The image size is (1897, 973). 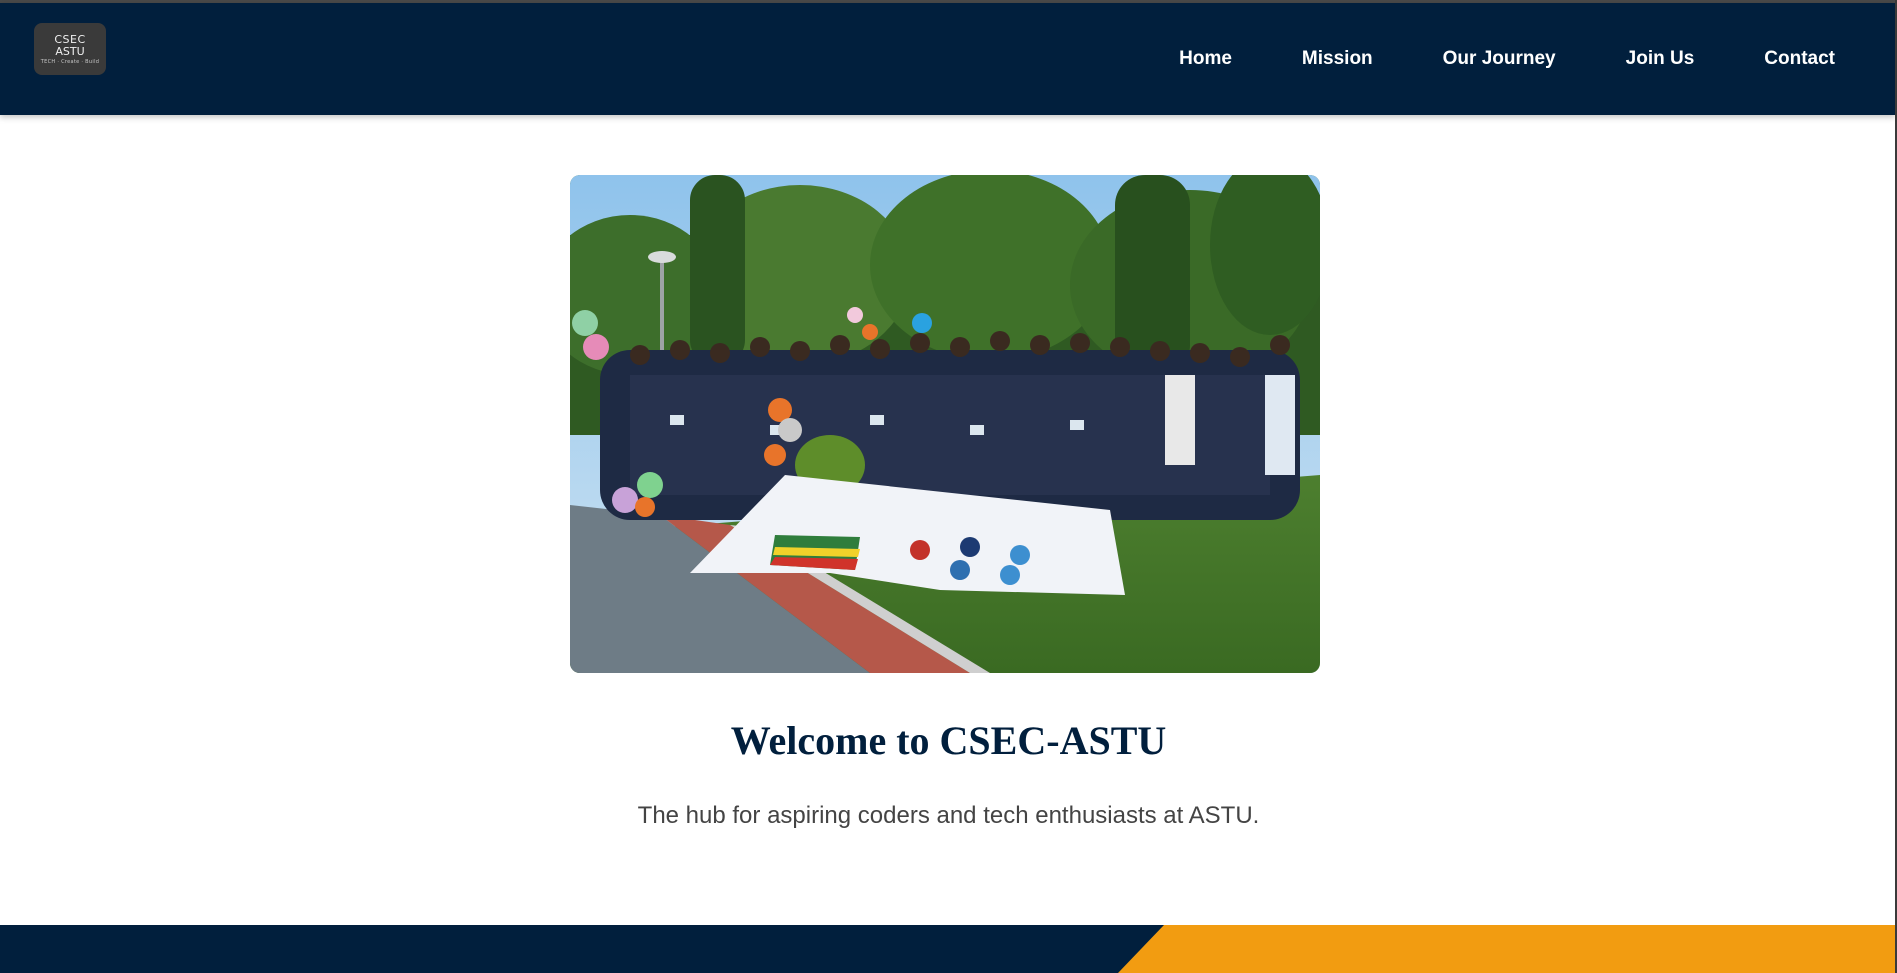 What do you see at coordinates (948, 740) in the screenshot?
I see `page-title: Welcome to CSEC-ASTU` at bounding box center [948, 740].